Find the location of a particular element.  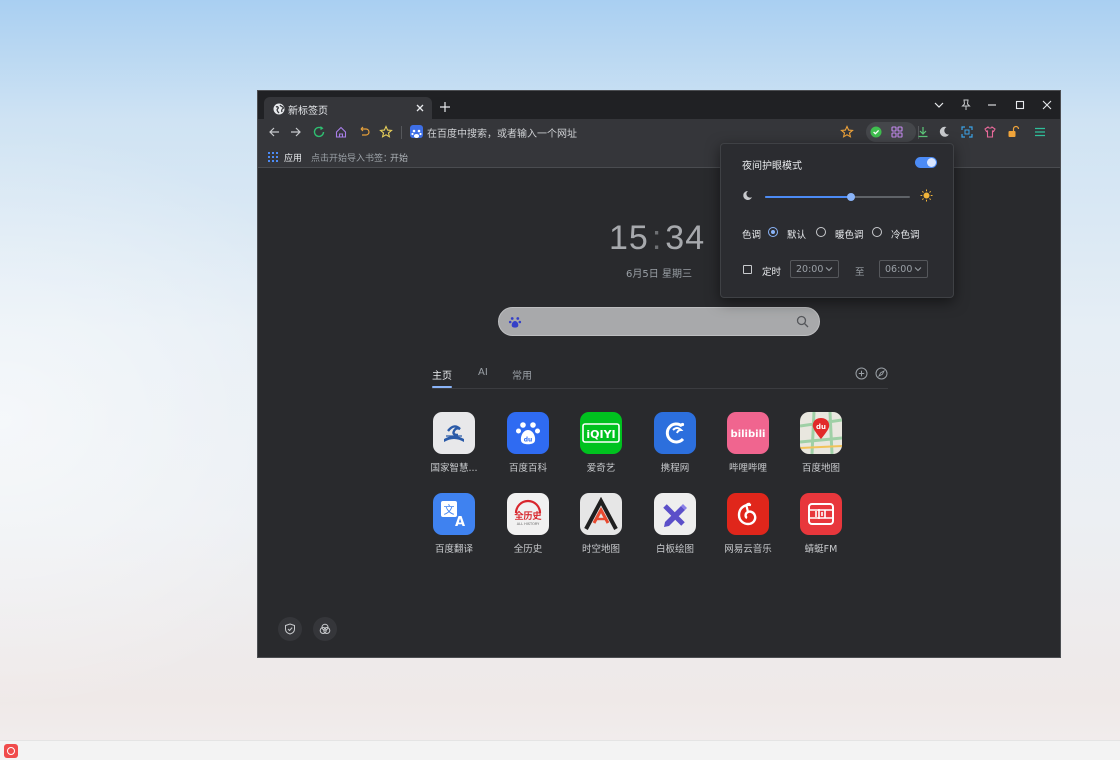

tab-ai: AI is located at coordinates (483, 372).